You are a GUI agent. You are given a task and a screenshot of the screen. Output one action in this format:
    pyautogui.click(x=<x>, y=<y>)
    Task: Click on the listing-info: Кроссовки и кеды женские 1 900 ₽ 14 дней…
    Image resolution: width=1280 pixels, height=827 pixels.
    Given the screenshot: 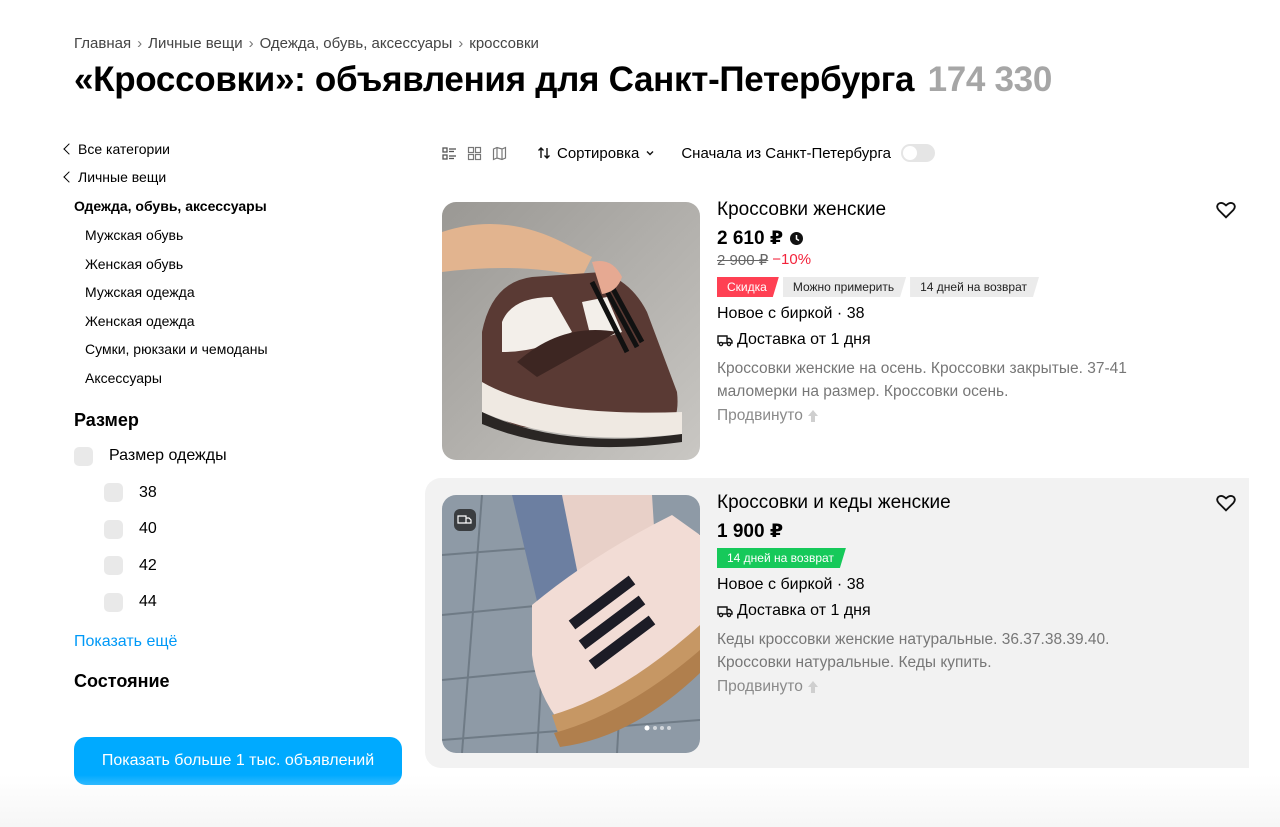 What is the action you would take?
    pyautogui.click(x=957, y=594)
    